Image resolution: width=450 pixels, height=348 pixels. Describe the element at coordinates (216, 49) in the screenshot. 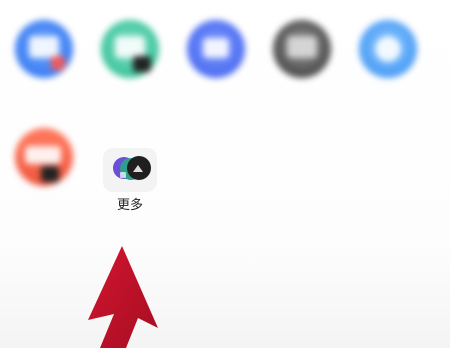

I see `indigo-app-icon` at that location.